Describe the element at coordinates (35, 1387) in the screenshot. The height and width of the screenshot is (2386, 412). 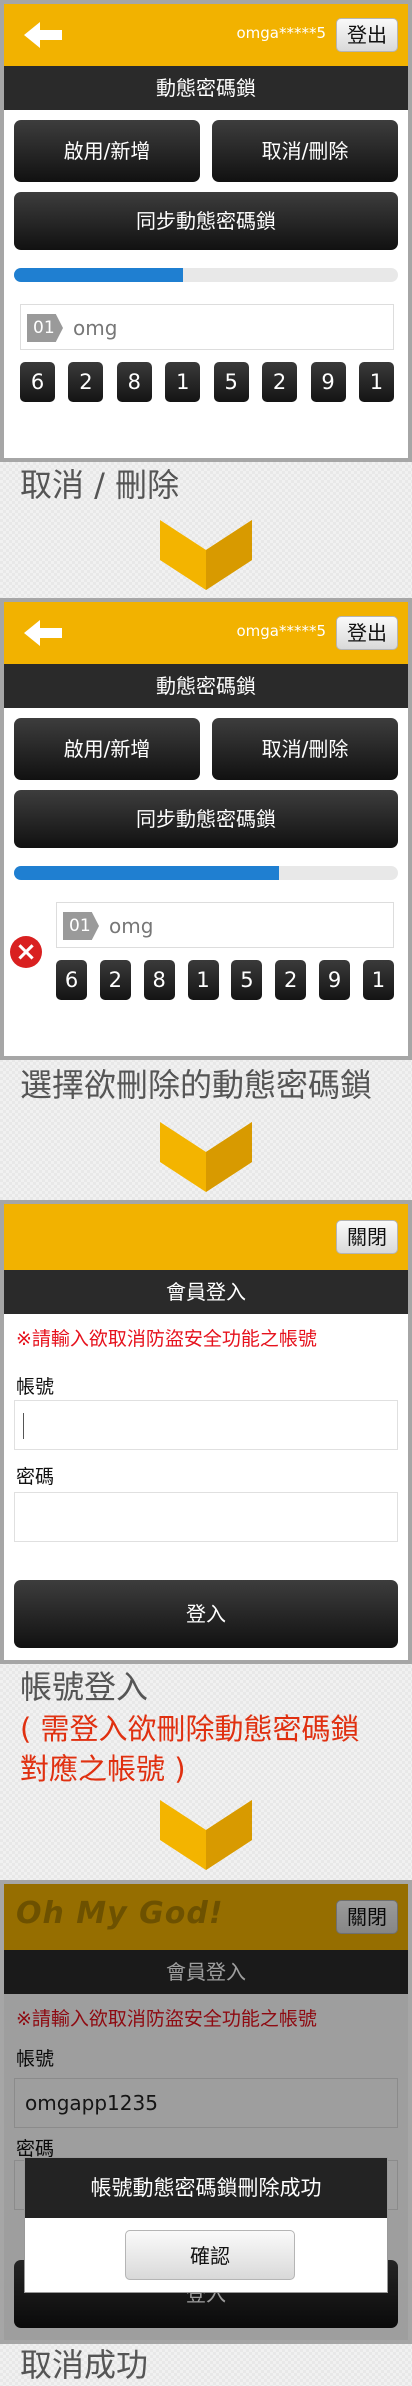
I see `account-label: 帳號` at that location.